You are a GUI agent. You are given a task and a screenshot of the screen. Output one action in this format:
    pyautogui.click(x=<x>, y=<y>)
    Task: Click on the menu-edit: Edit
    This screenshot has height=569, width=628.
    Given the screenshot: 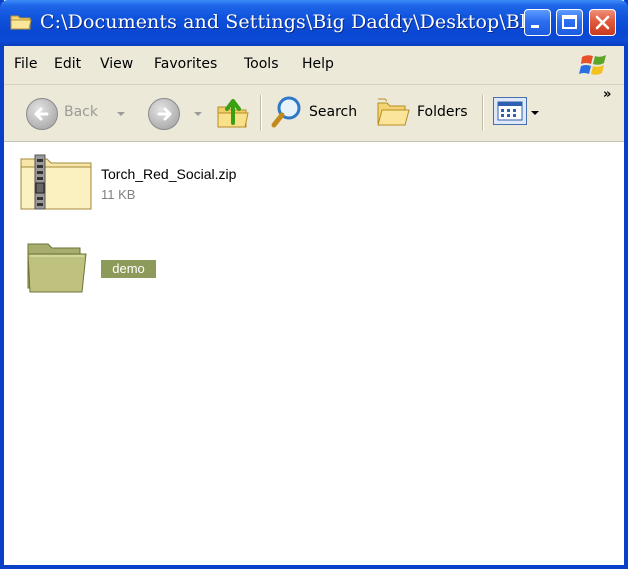 What is the action you would take?
    pyautogui.click(x=67, y=64)
    